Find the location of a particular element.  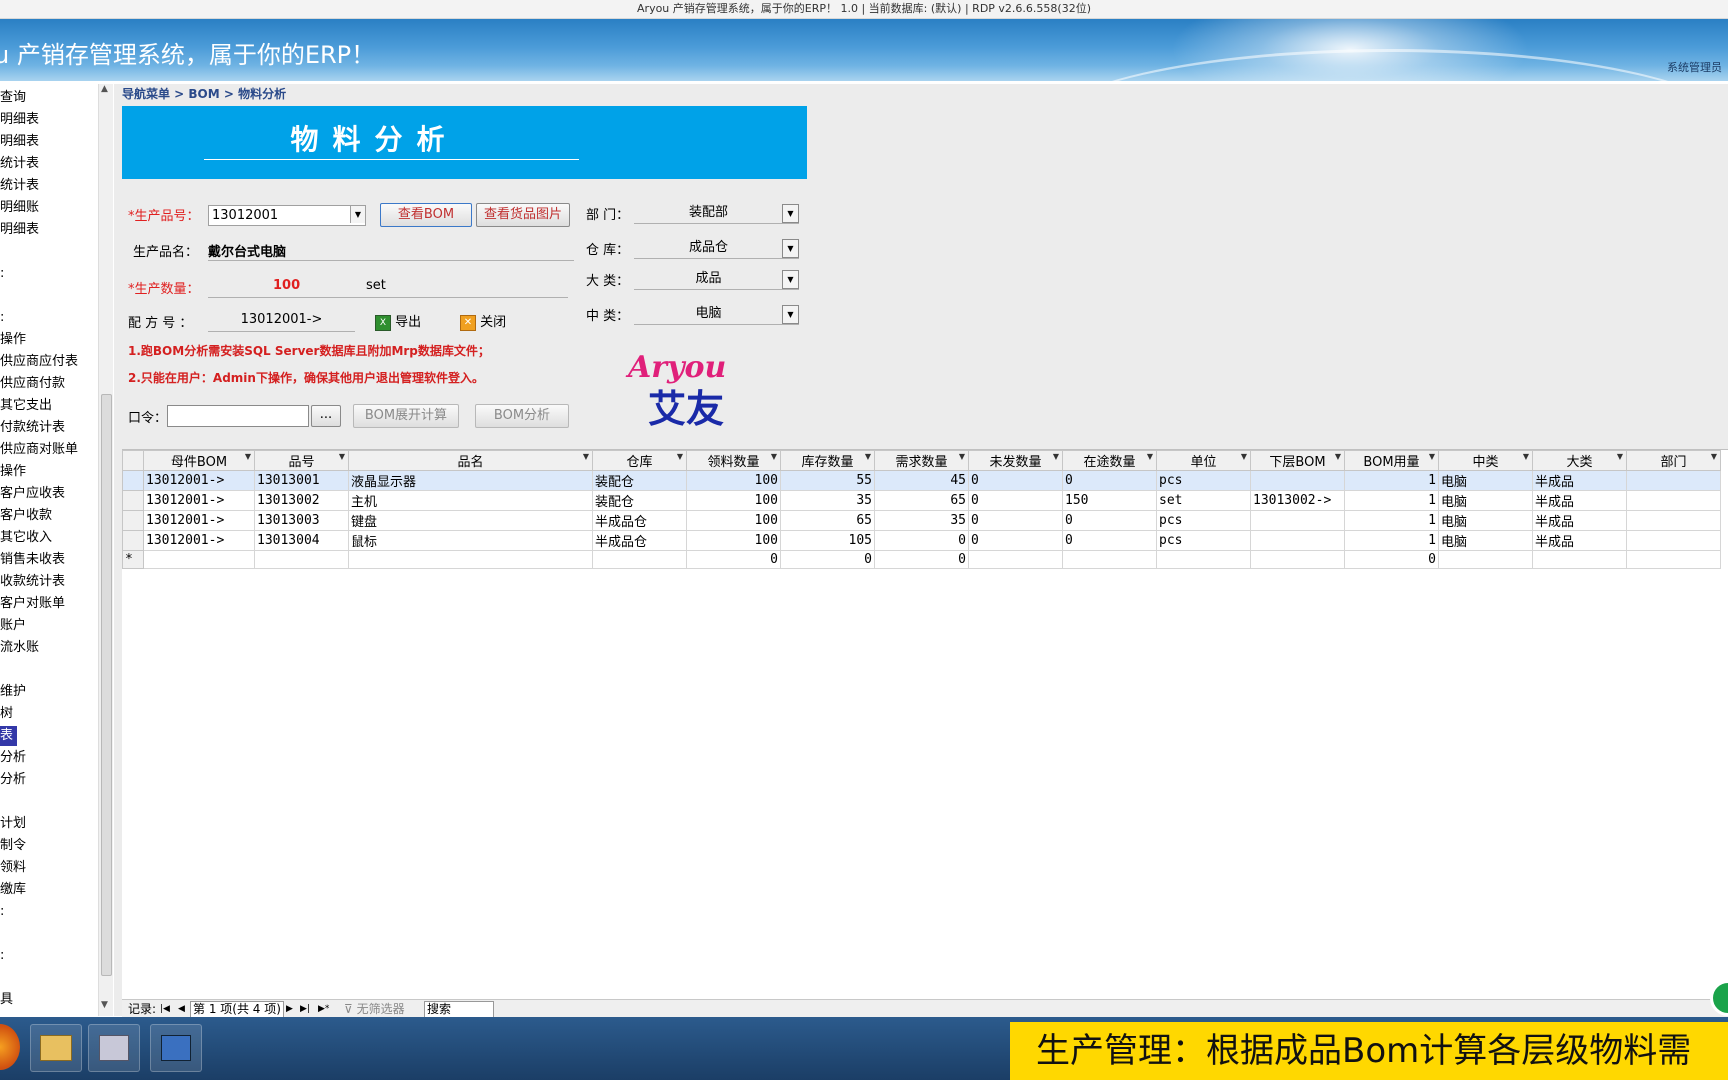

sidebar-item: 供应商付款 is located at coordinates (32, 384).